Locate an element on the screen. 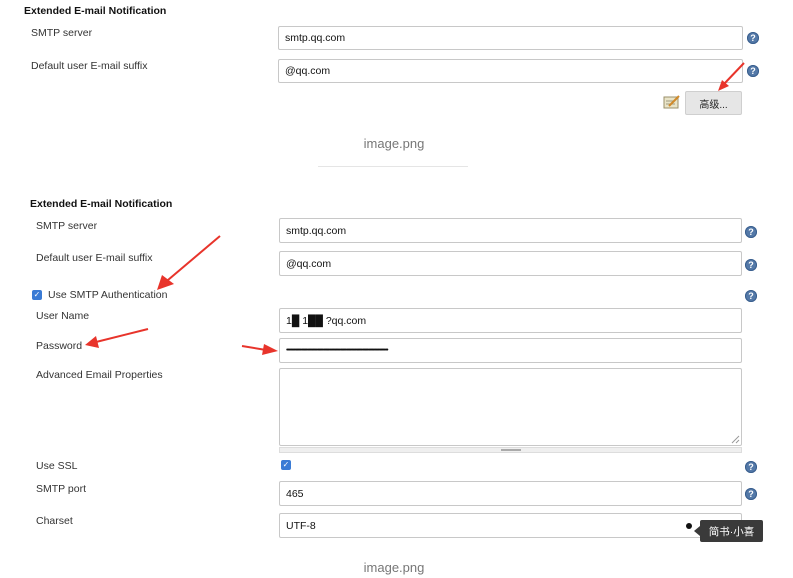  username-label: User Name is located at coordinates (63, 316).